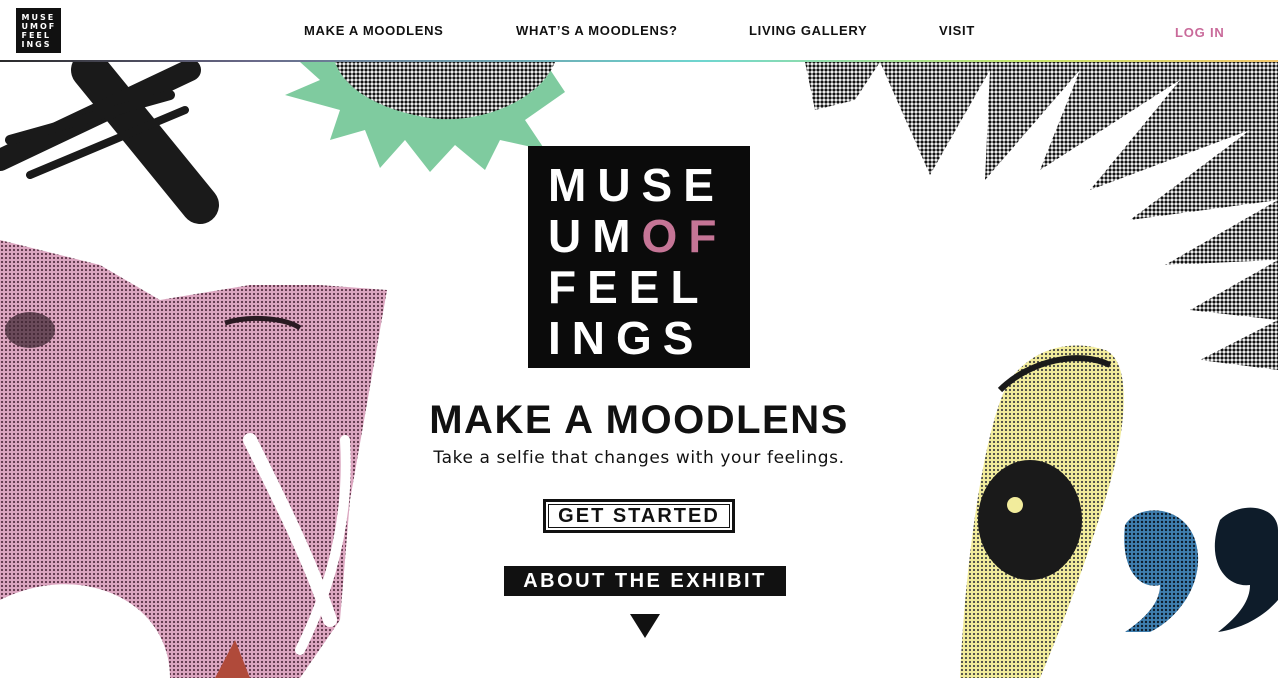 The height and width of the screenshot is (678, 1278). Describe the element at coordinates (374, 30) in the screenshot. I see `nav-make-a-moodlens: MAKE A MOODLENS` at that location.